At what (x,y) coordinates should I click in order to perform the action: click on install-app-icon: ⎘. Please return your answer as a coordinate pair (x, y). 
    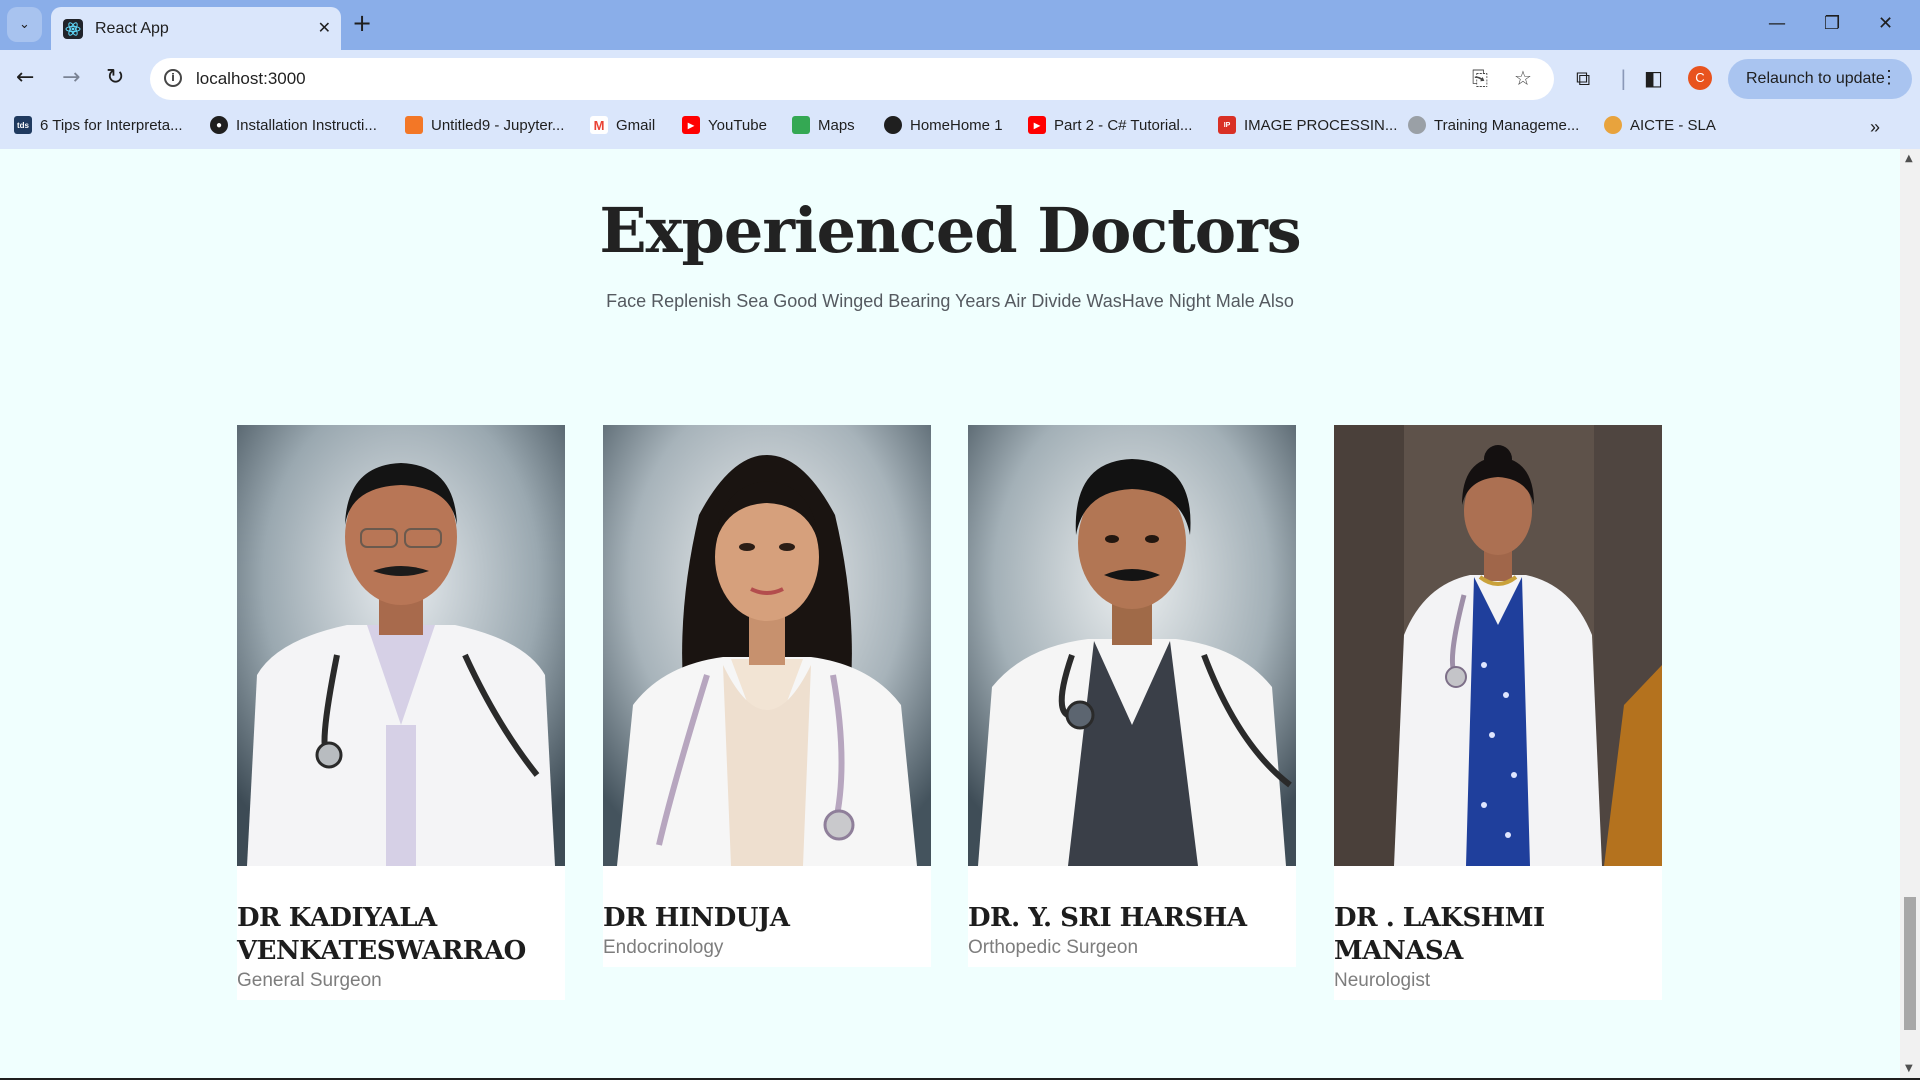
    Looking at the image, I should click on (1480, 78).